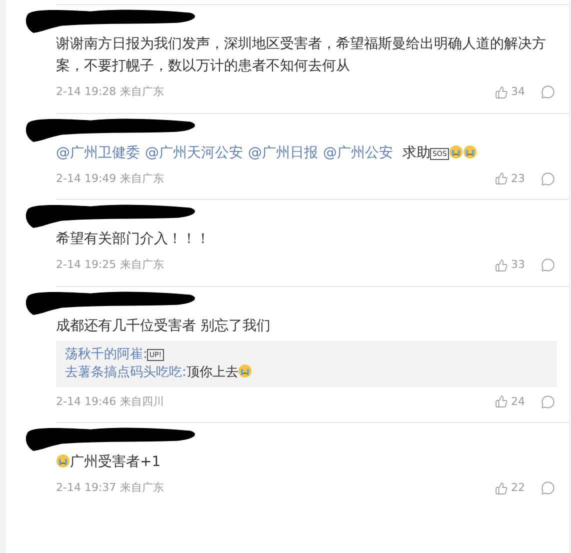  I want to click on comment-time: 2-14 19:49, so click(86, 178).